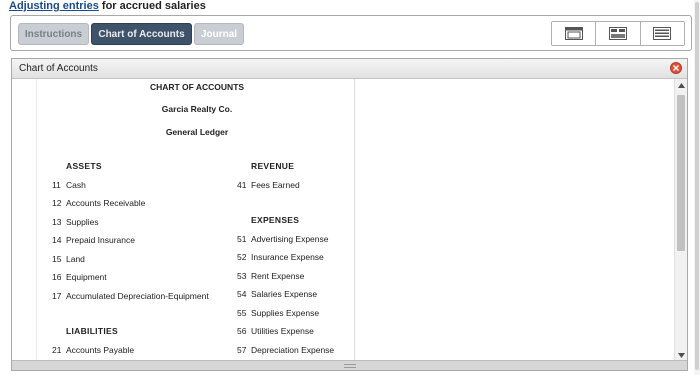  Describe the element at coordinates (284, 294) in the screenshot. I see `account-name: Salaries Expense` at that location.